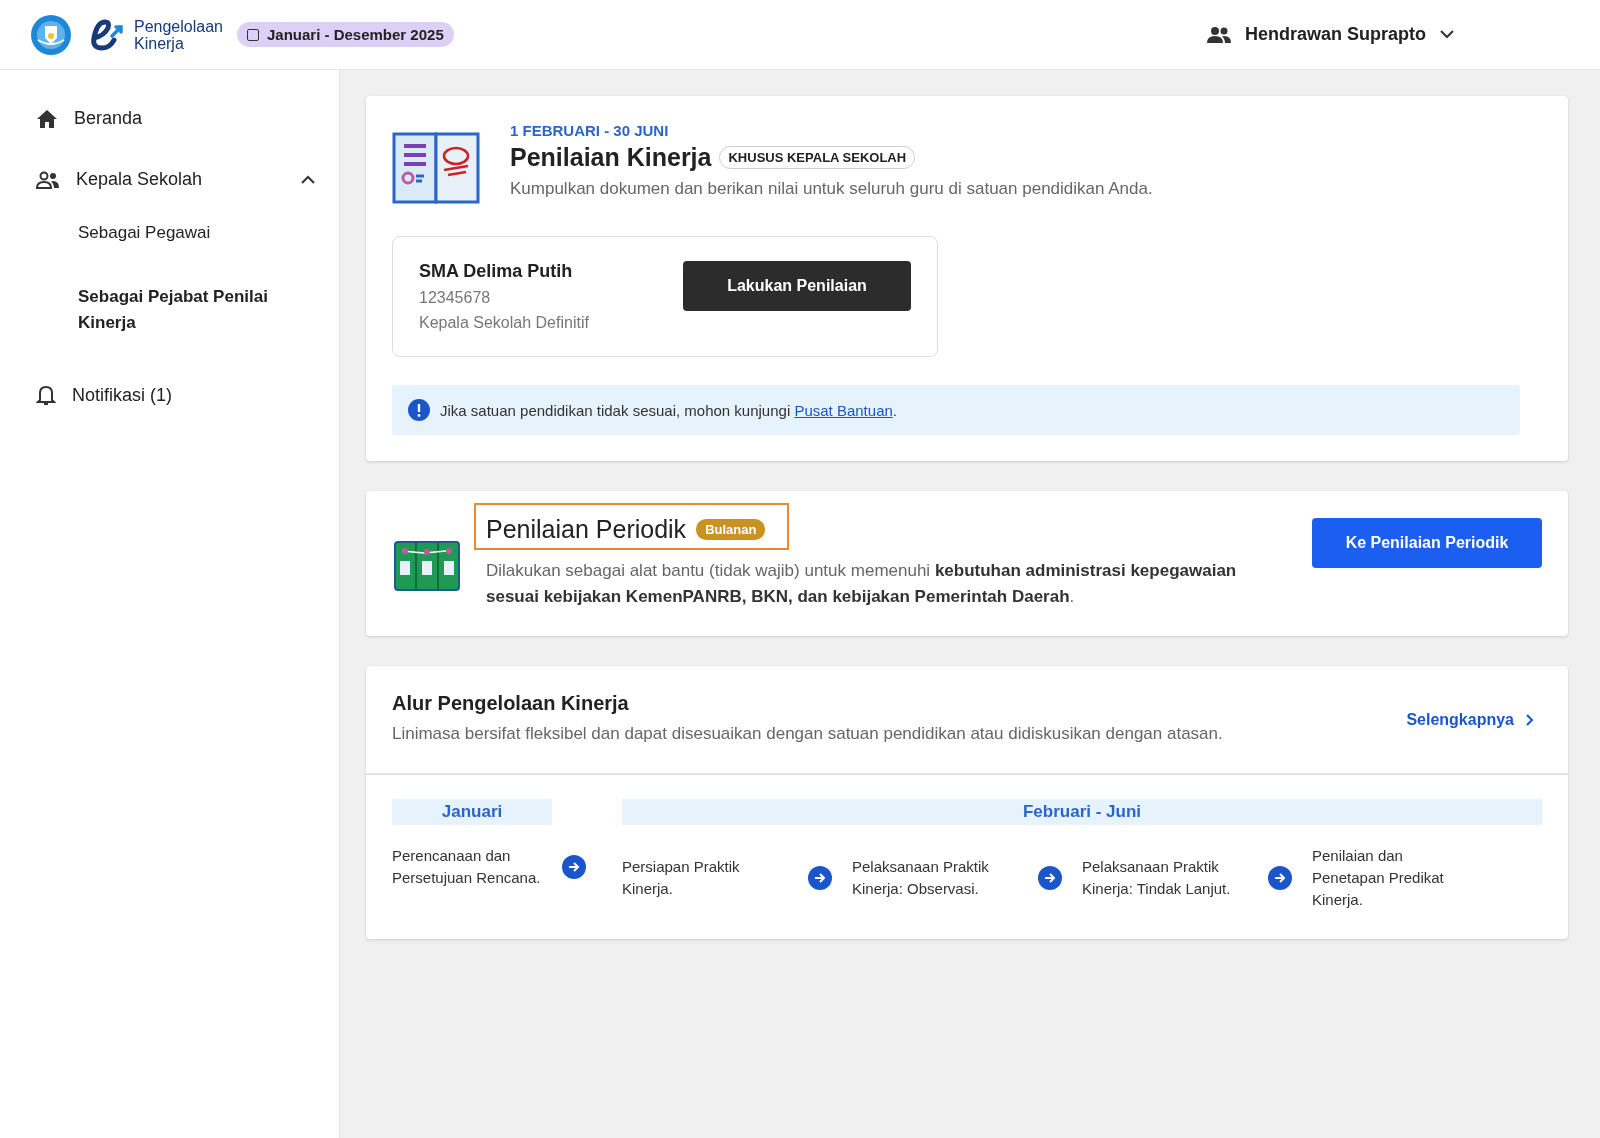 This screenshot has height=1138, width=1600. I want to click on sidebar-item: Beranda, so click(175, 118).